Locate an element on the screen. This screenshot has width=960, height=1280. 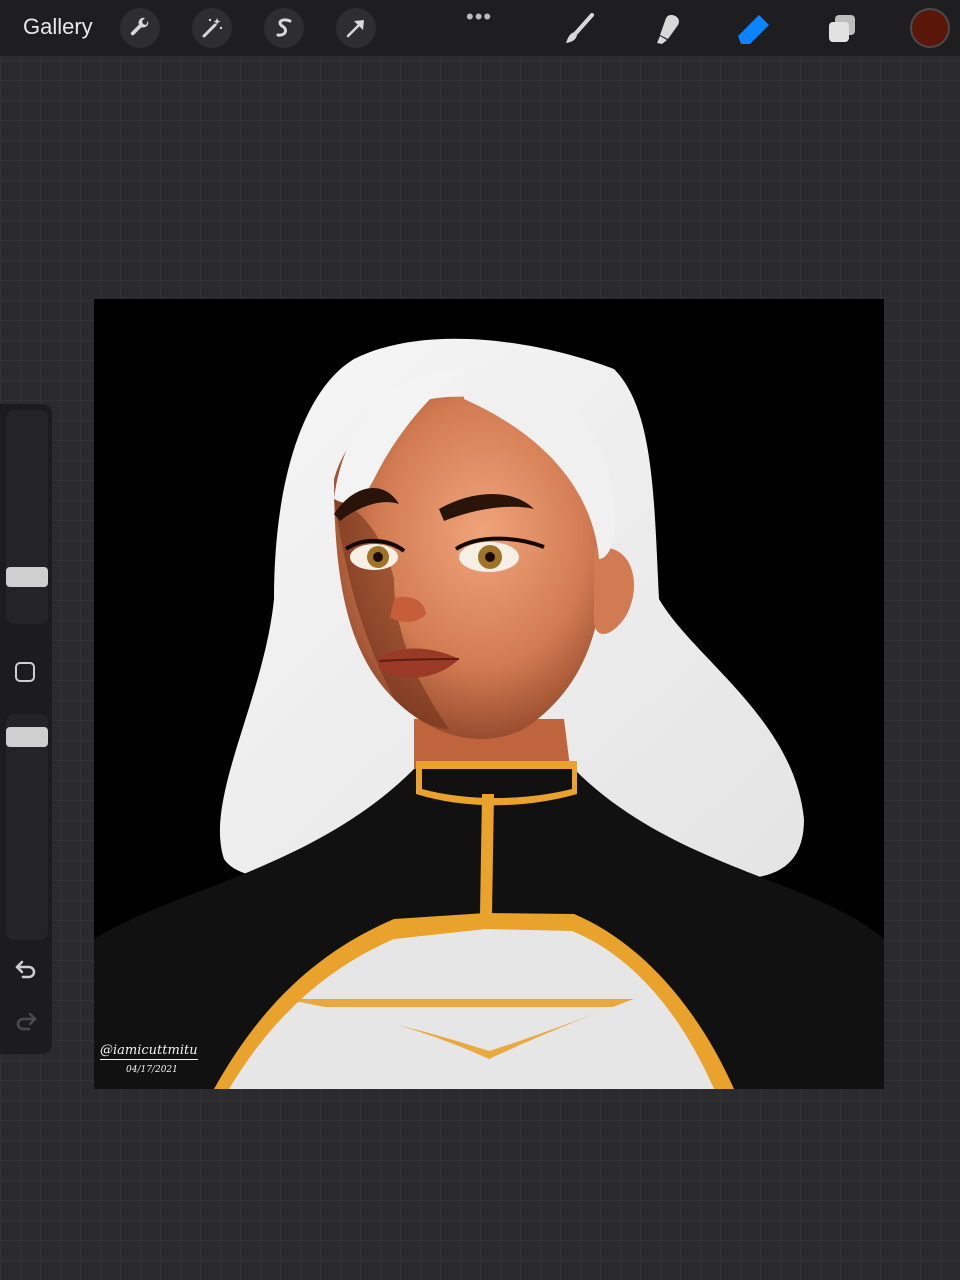
smudge-icon is located at coordinates (668, 29).